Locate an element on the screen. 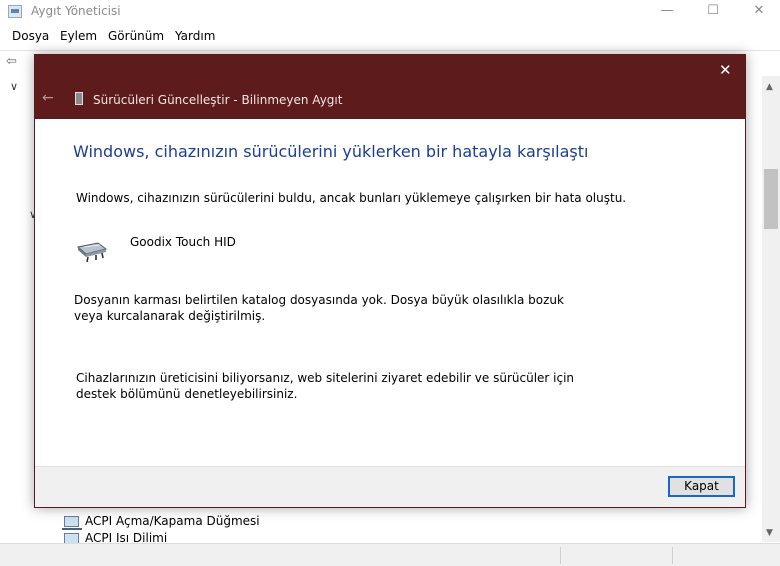 Image resolution: width=780 pixels, height=566 pixels. close-icon: ✕ is located at coordinates (725, 70).